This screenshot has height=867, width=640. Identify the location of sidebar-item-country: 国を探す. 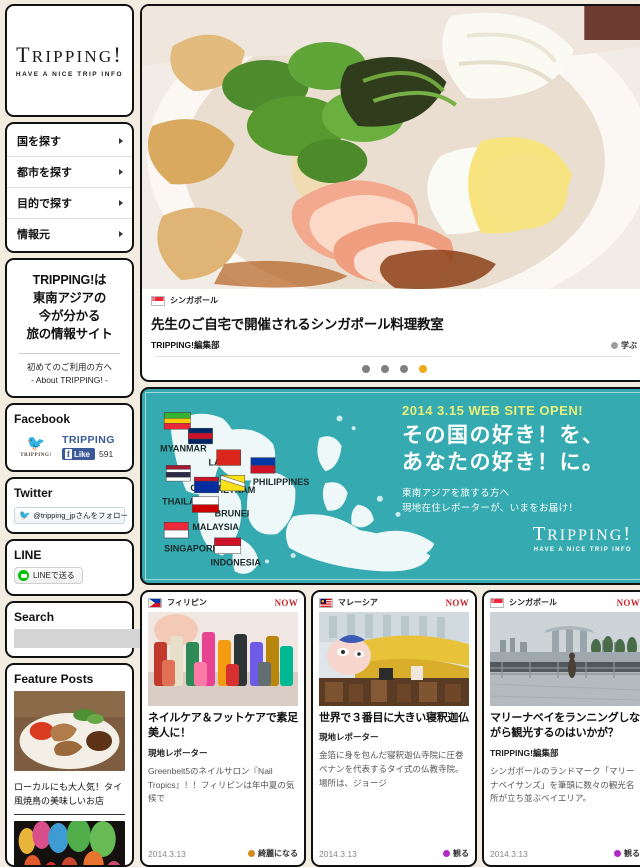
(69, 141).